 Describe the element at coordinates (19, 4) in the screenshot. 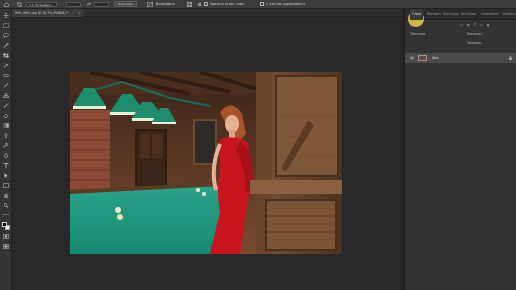

I see `crop-tool-icon` at that location.